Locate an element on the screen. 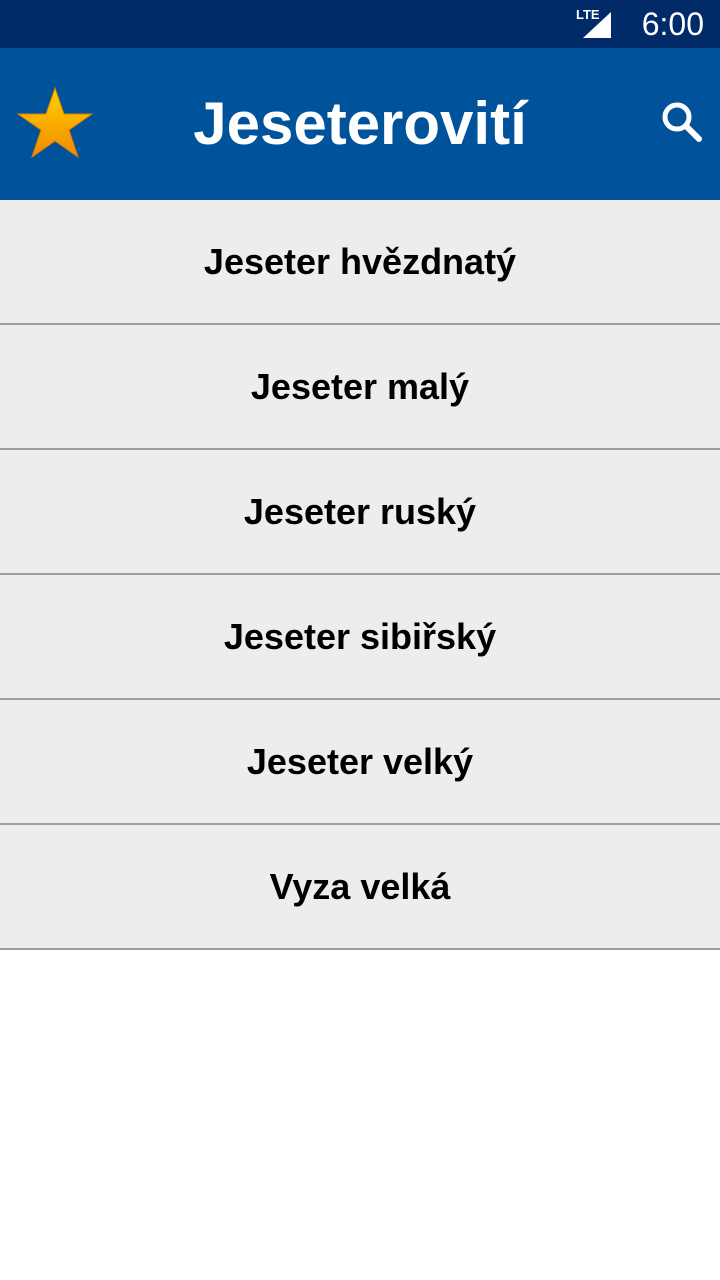  list-item: Jeseter sibiřský is located at coordinates (360, 637).